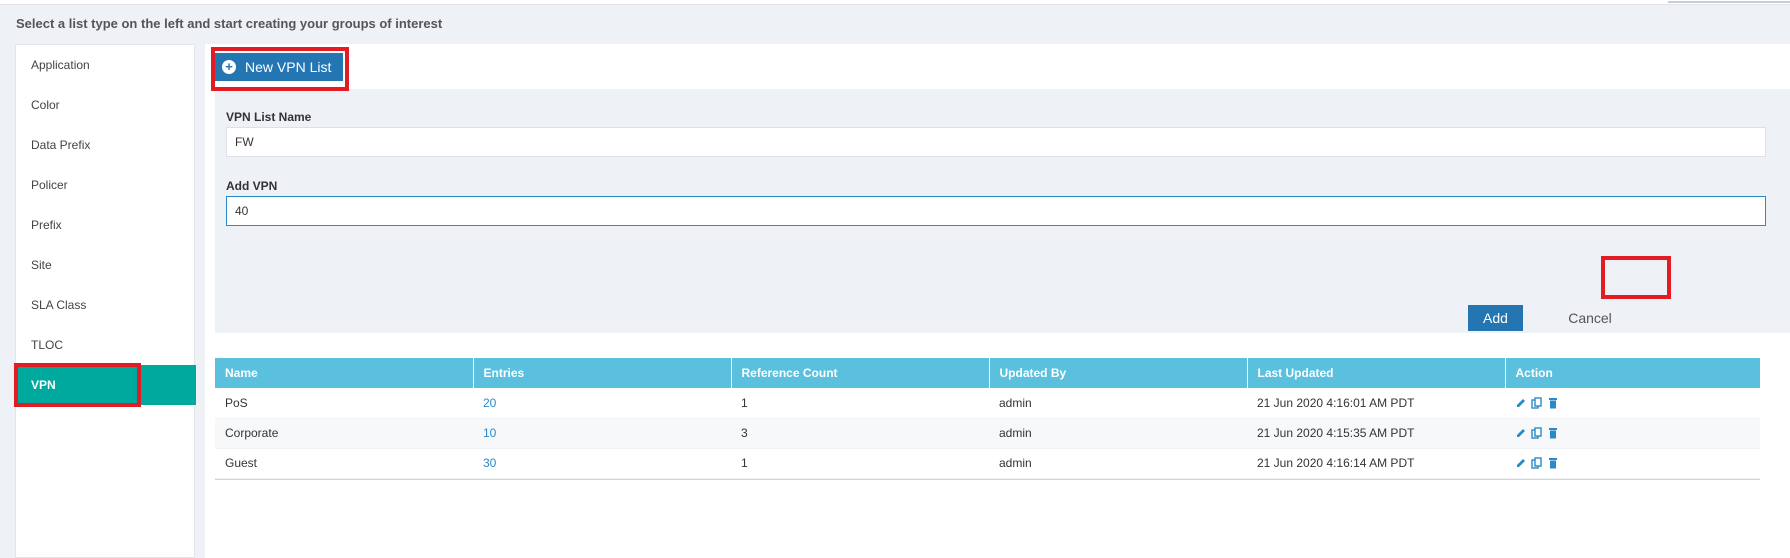 The image size is (1790, 558). What do you see at coordinates (344, 463) in the screenshot?
I see `cell-name: Guest` at bounding box center [344, 463].